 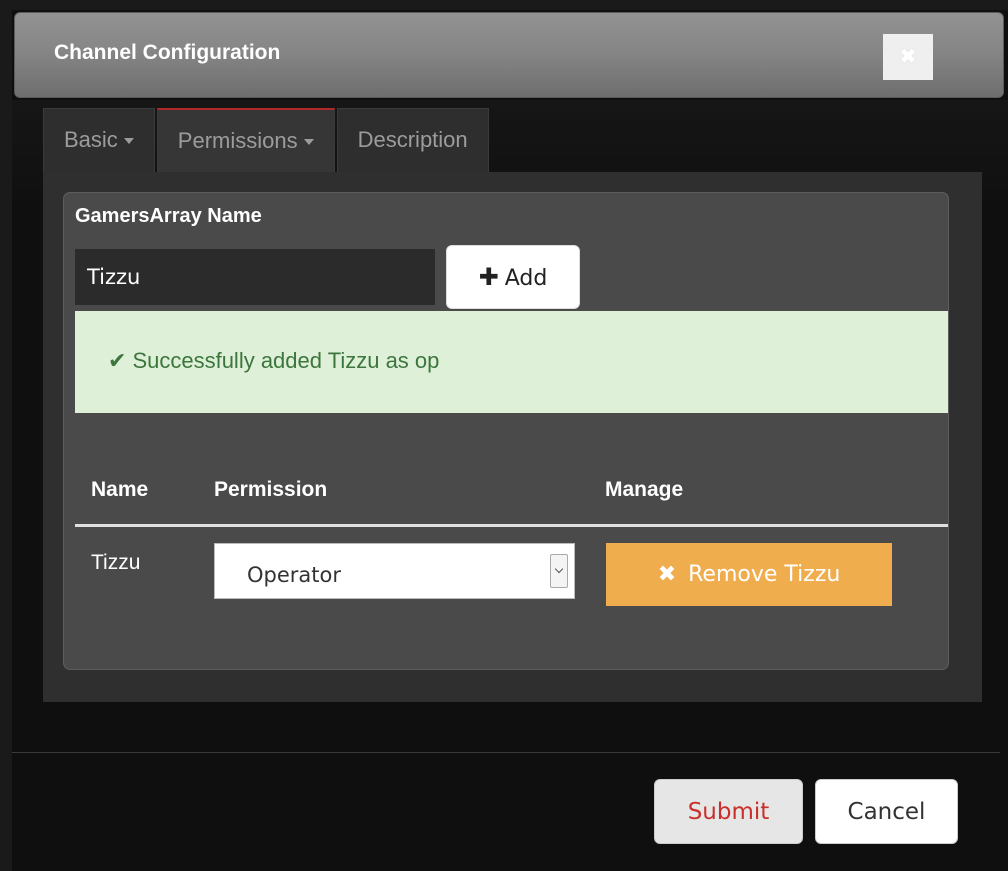 What do you see at coordinates (394, 571) in the screenshot?
I see `permission-select: Operator` at bounding box center [394, 571].